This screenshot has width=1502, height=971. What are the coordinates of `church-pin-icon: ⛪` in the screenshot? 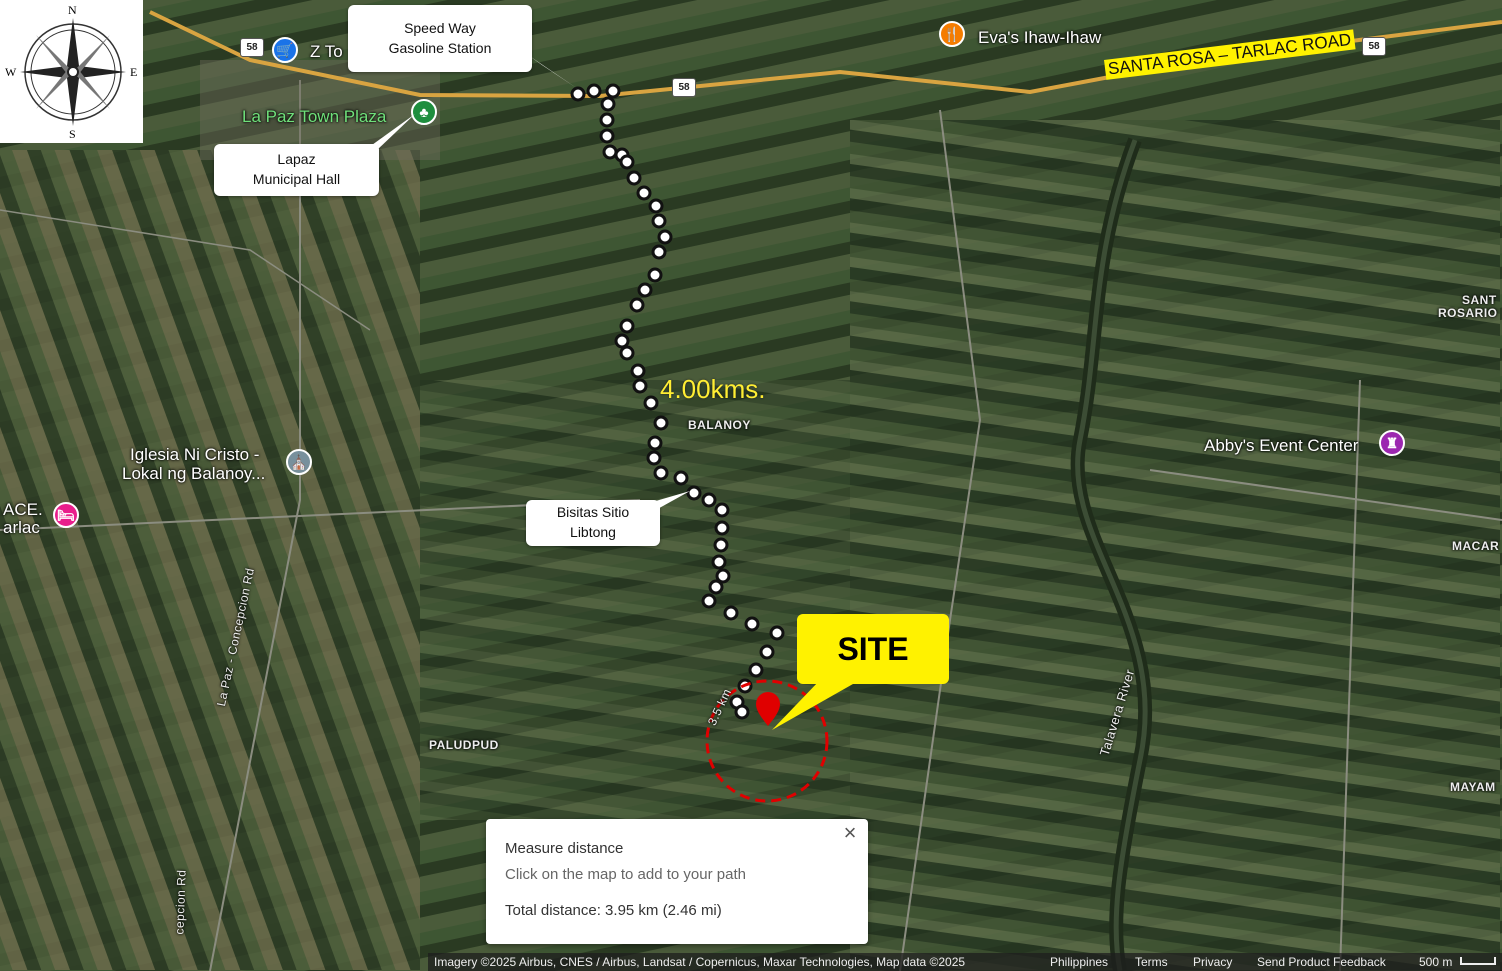 It's located at (299, 462).